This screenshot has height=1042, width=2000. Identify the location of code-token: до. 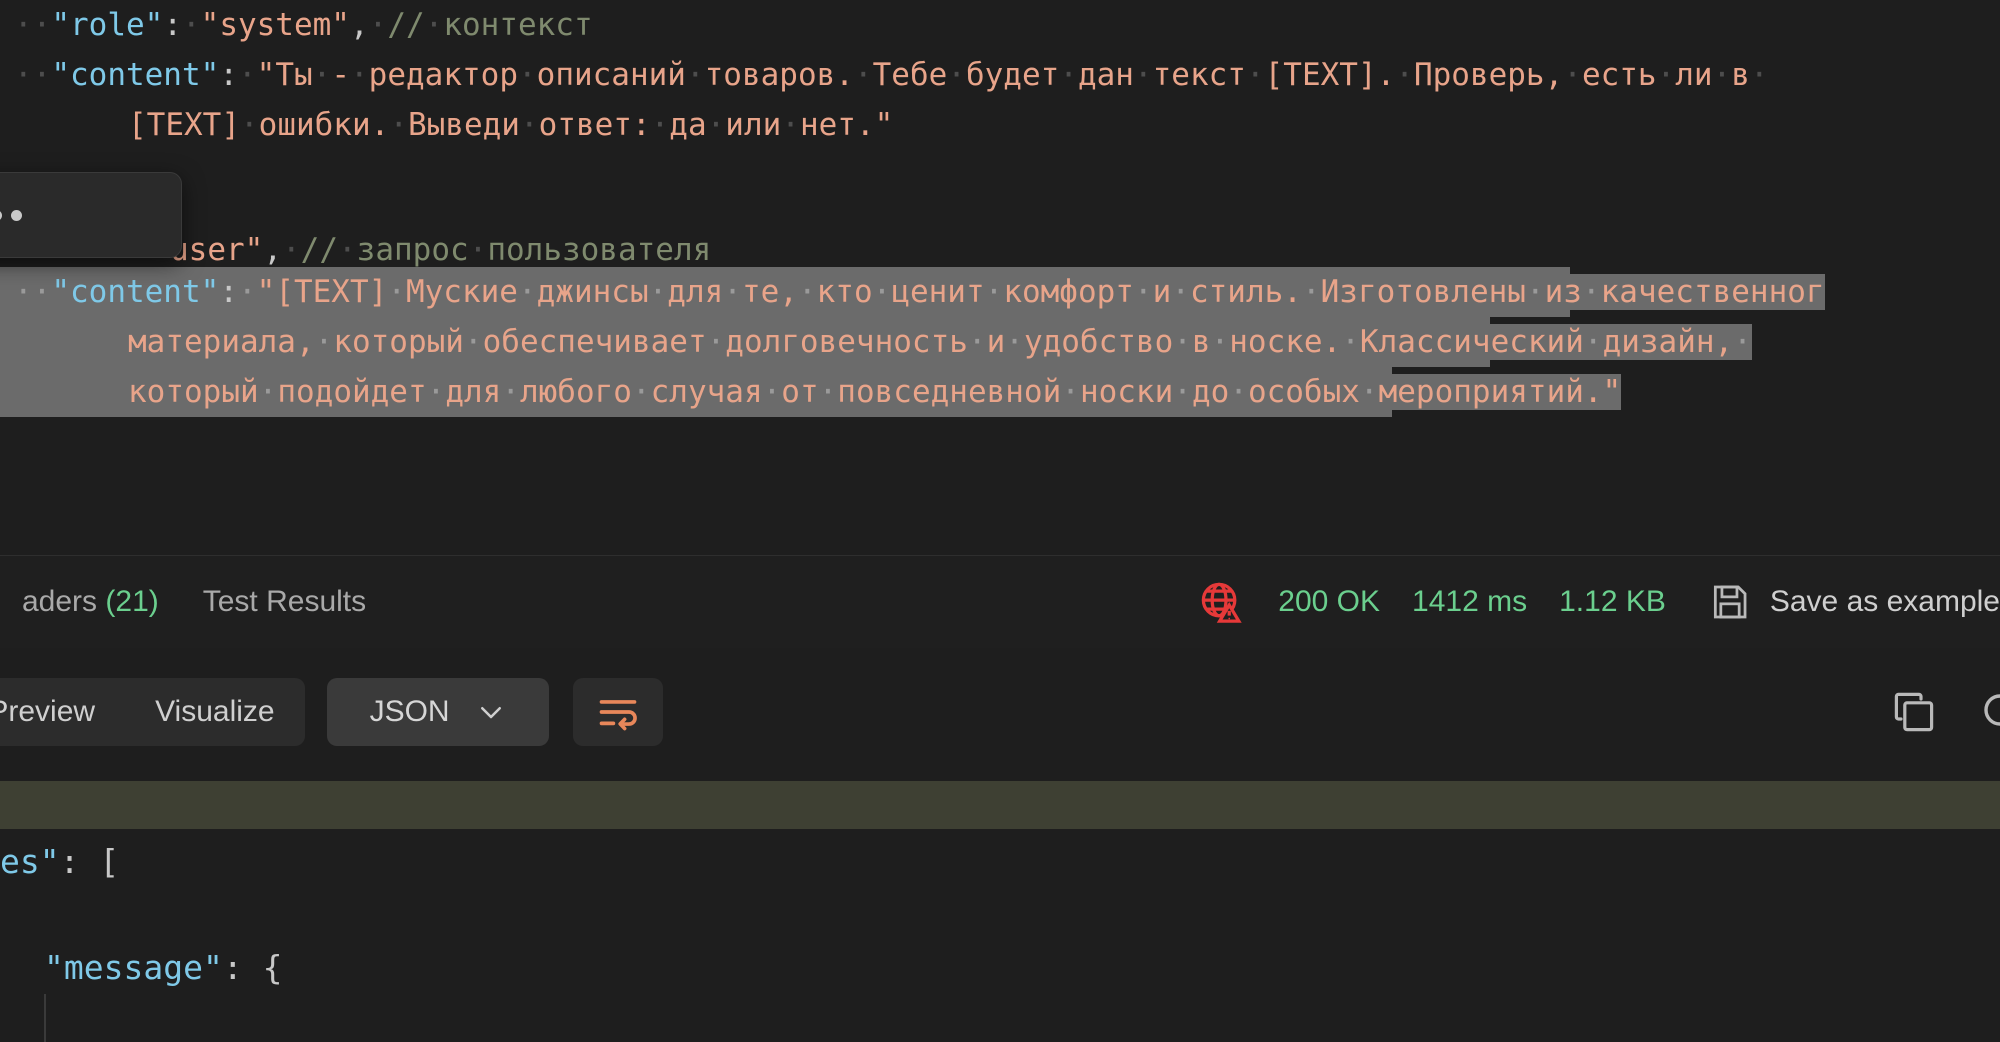
(1210, 392).